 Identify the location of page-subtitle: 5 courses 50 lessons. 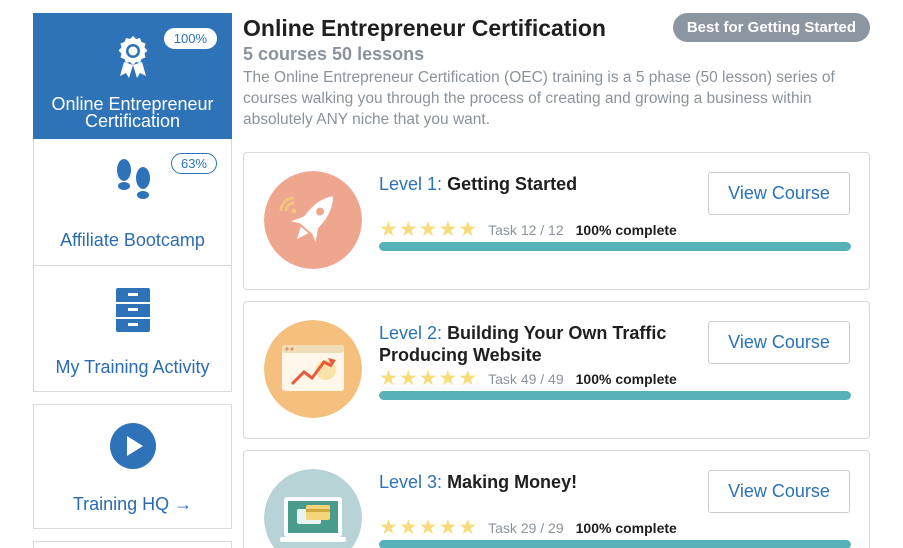
(334, 54).